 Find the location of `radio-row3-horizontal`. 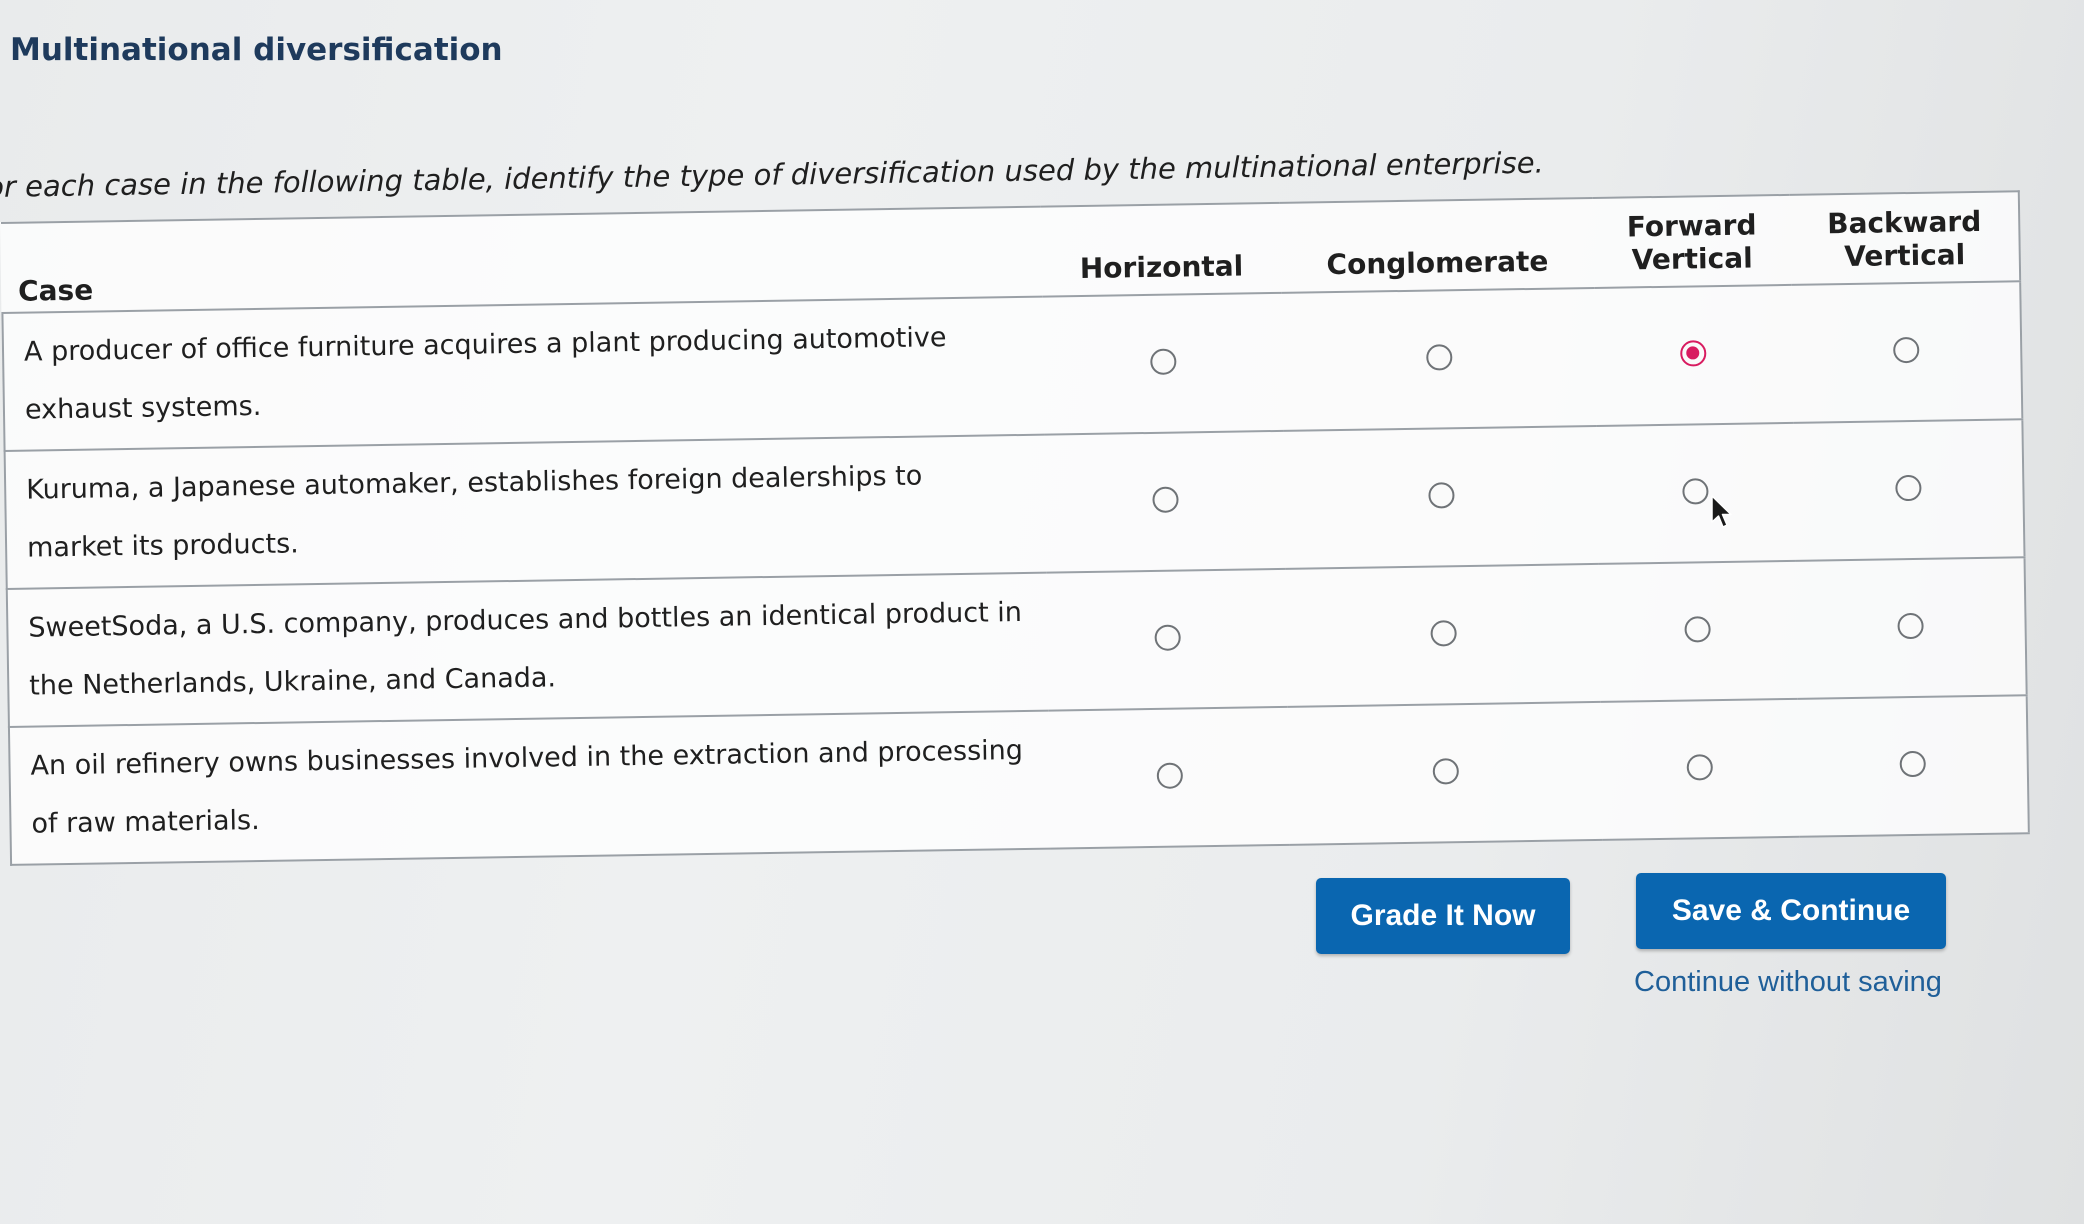

radio-row3-horizontal is located at coordinates (1167, 637).